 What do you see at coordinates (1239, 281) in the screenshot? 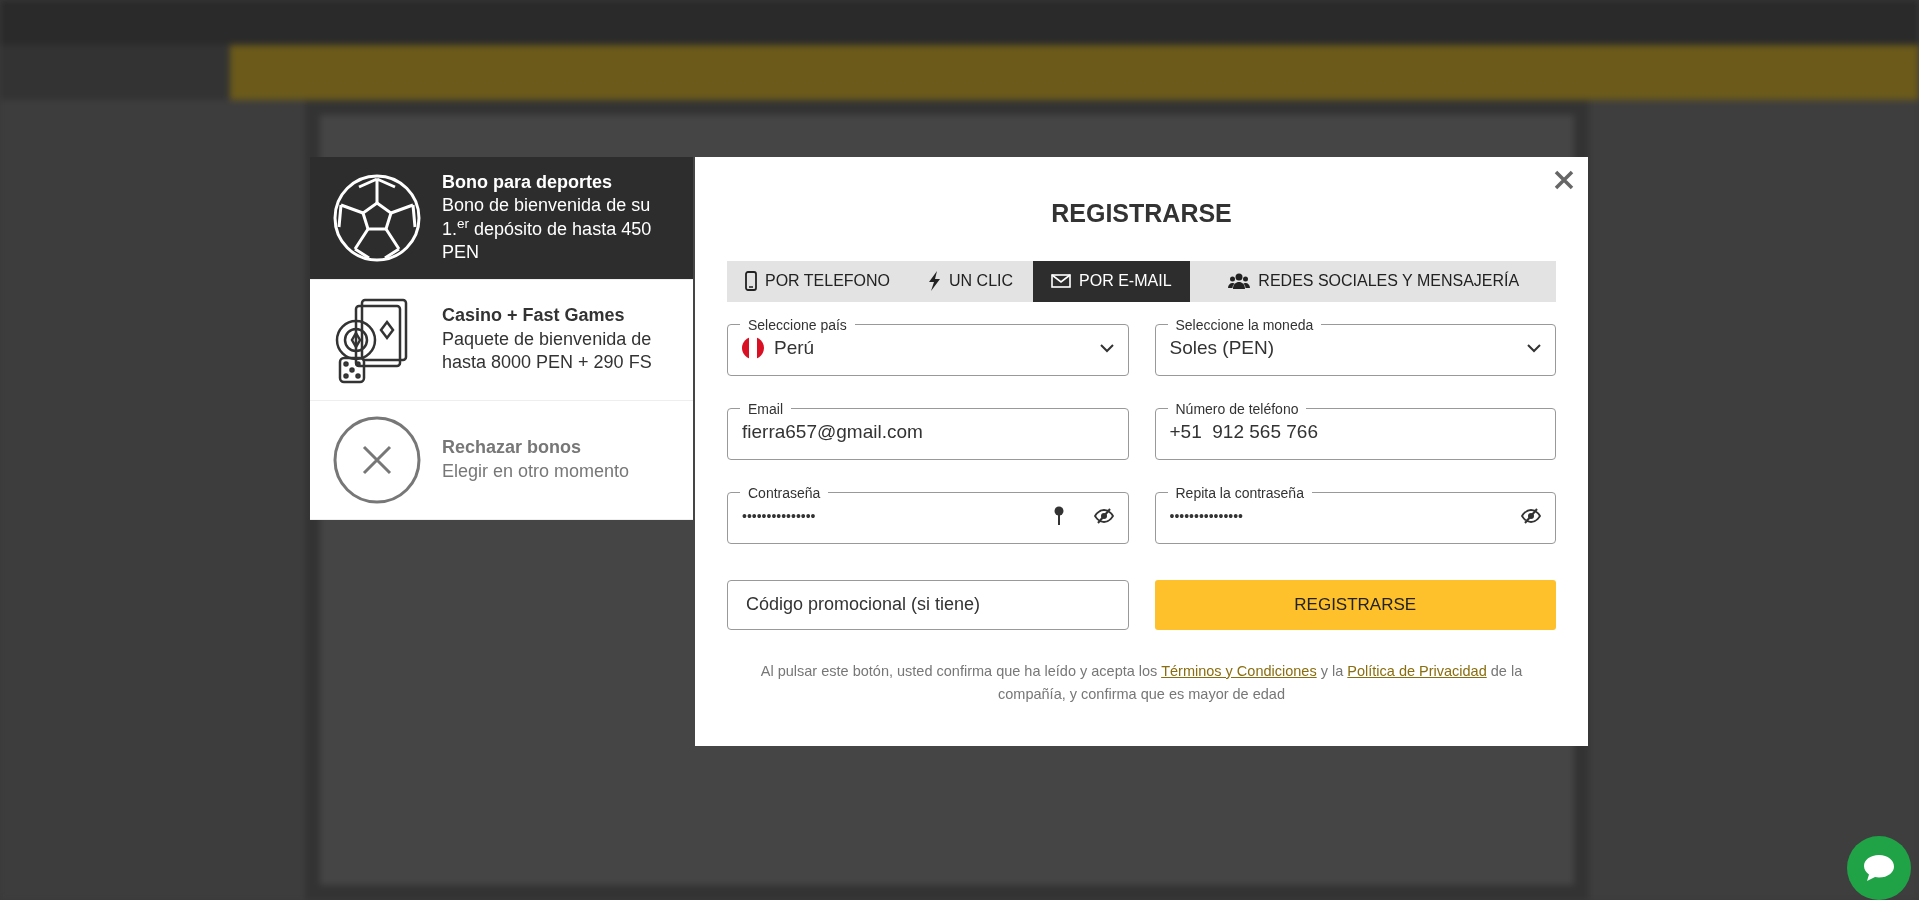
I see `people-icon` at bounding box center [1239, 281].